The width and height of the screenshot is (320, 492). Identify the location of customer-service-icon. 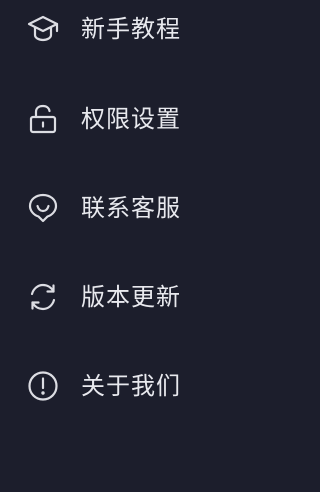
(43, 208).